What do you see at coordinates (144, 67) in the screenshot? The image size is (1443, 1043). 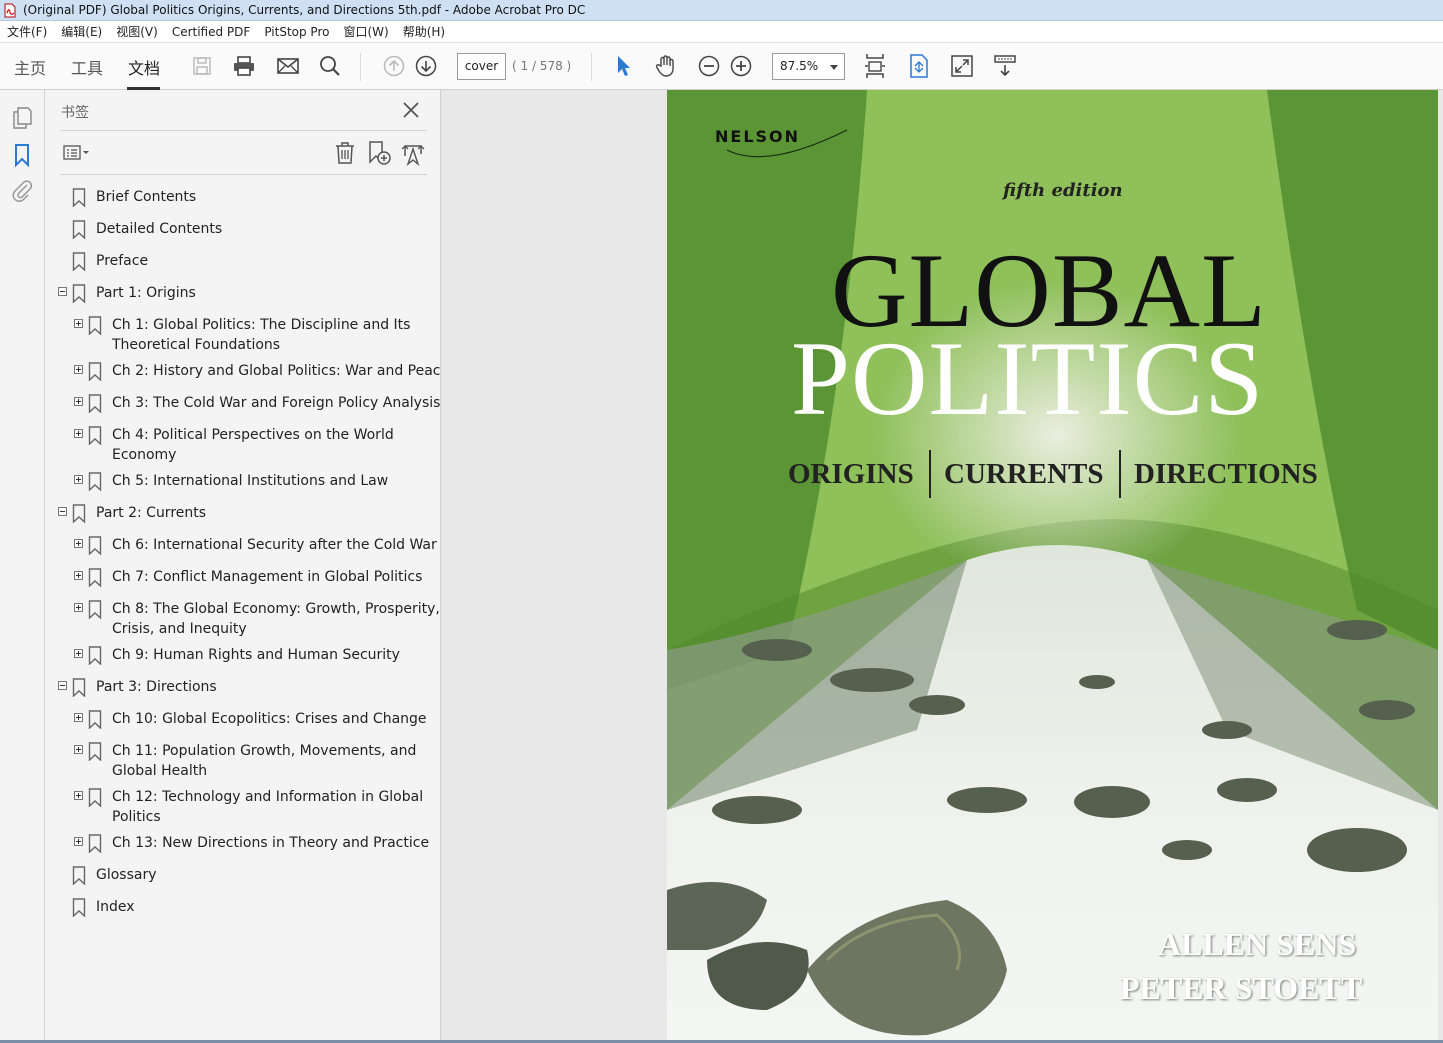 I see `tab-document: 文档` at bounding box center [144, 67].